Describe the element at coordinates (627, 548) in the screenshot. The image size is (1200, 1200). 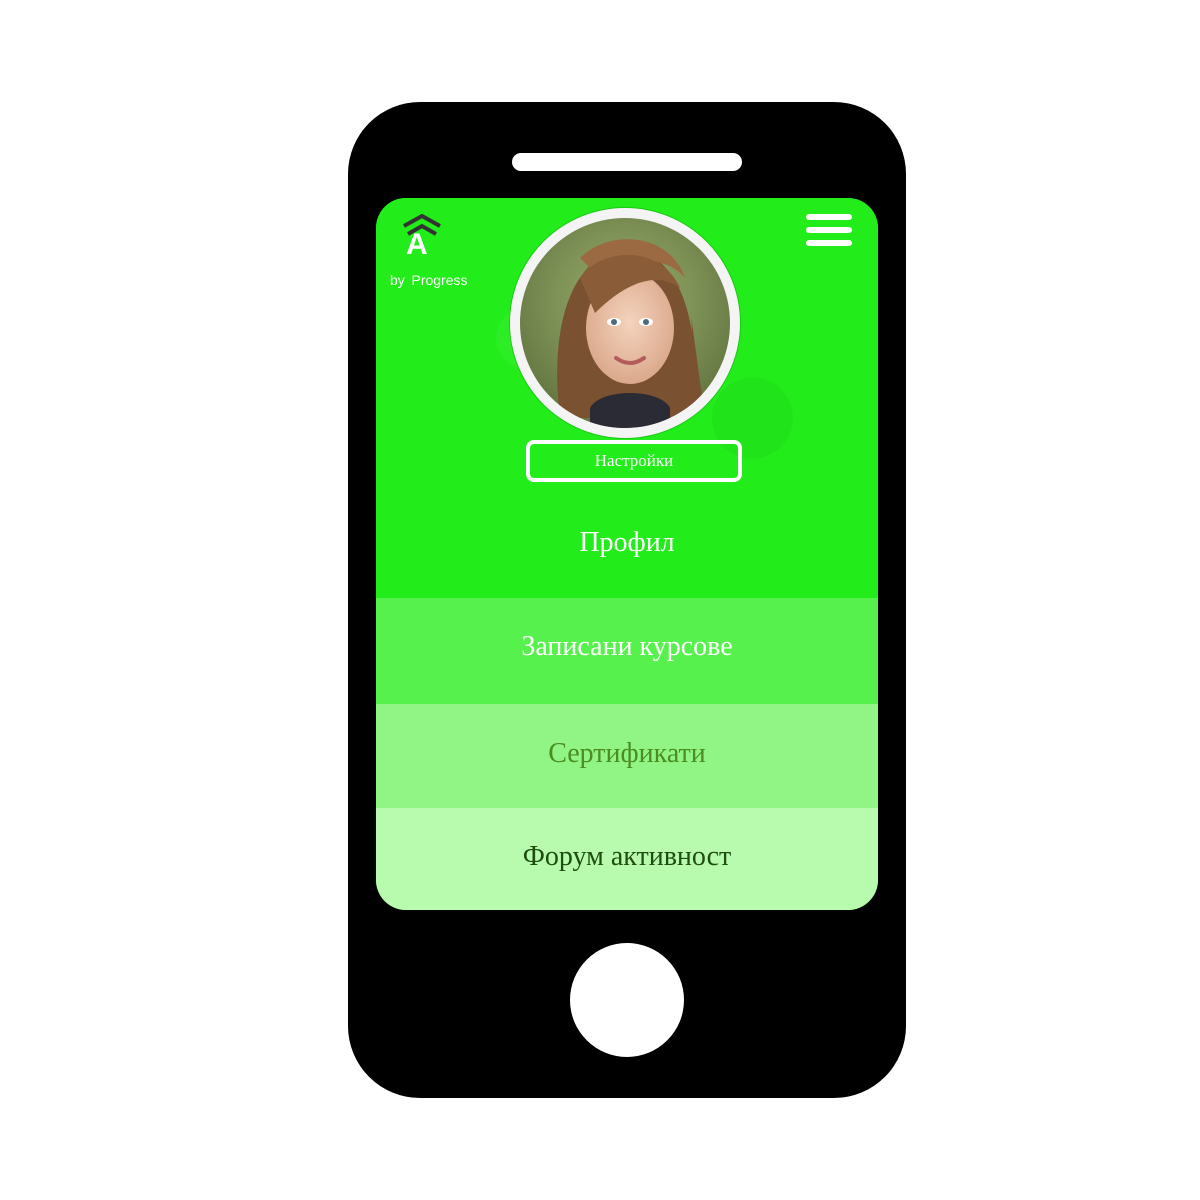
I see `menu-item-profile: Профил` at that location.